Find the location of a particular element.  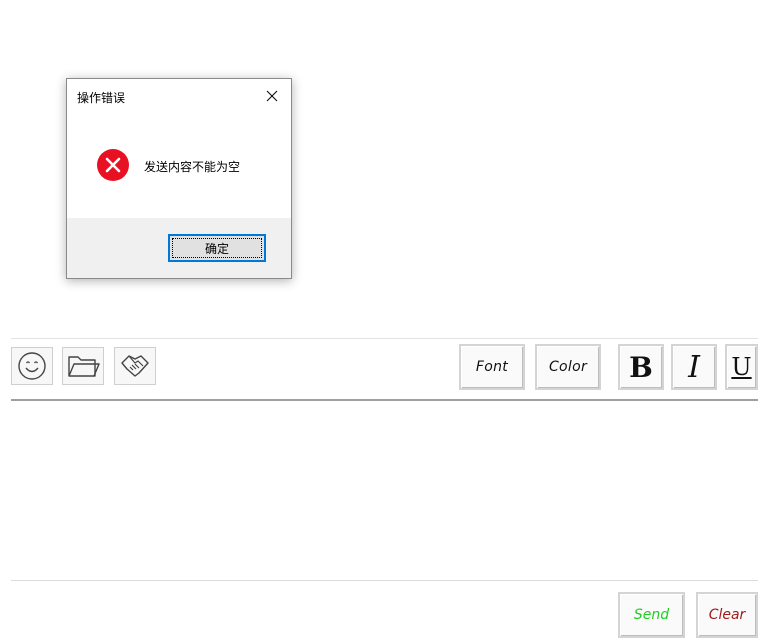

bold-button-label: B is located at coordinates (641, 367).